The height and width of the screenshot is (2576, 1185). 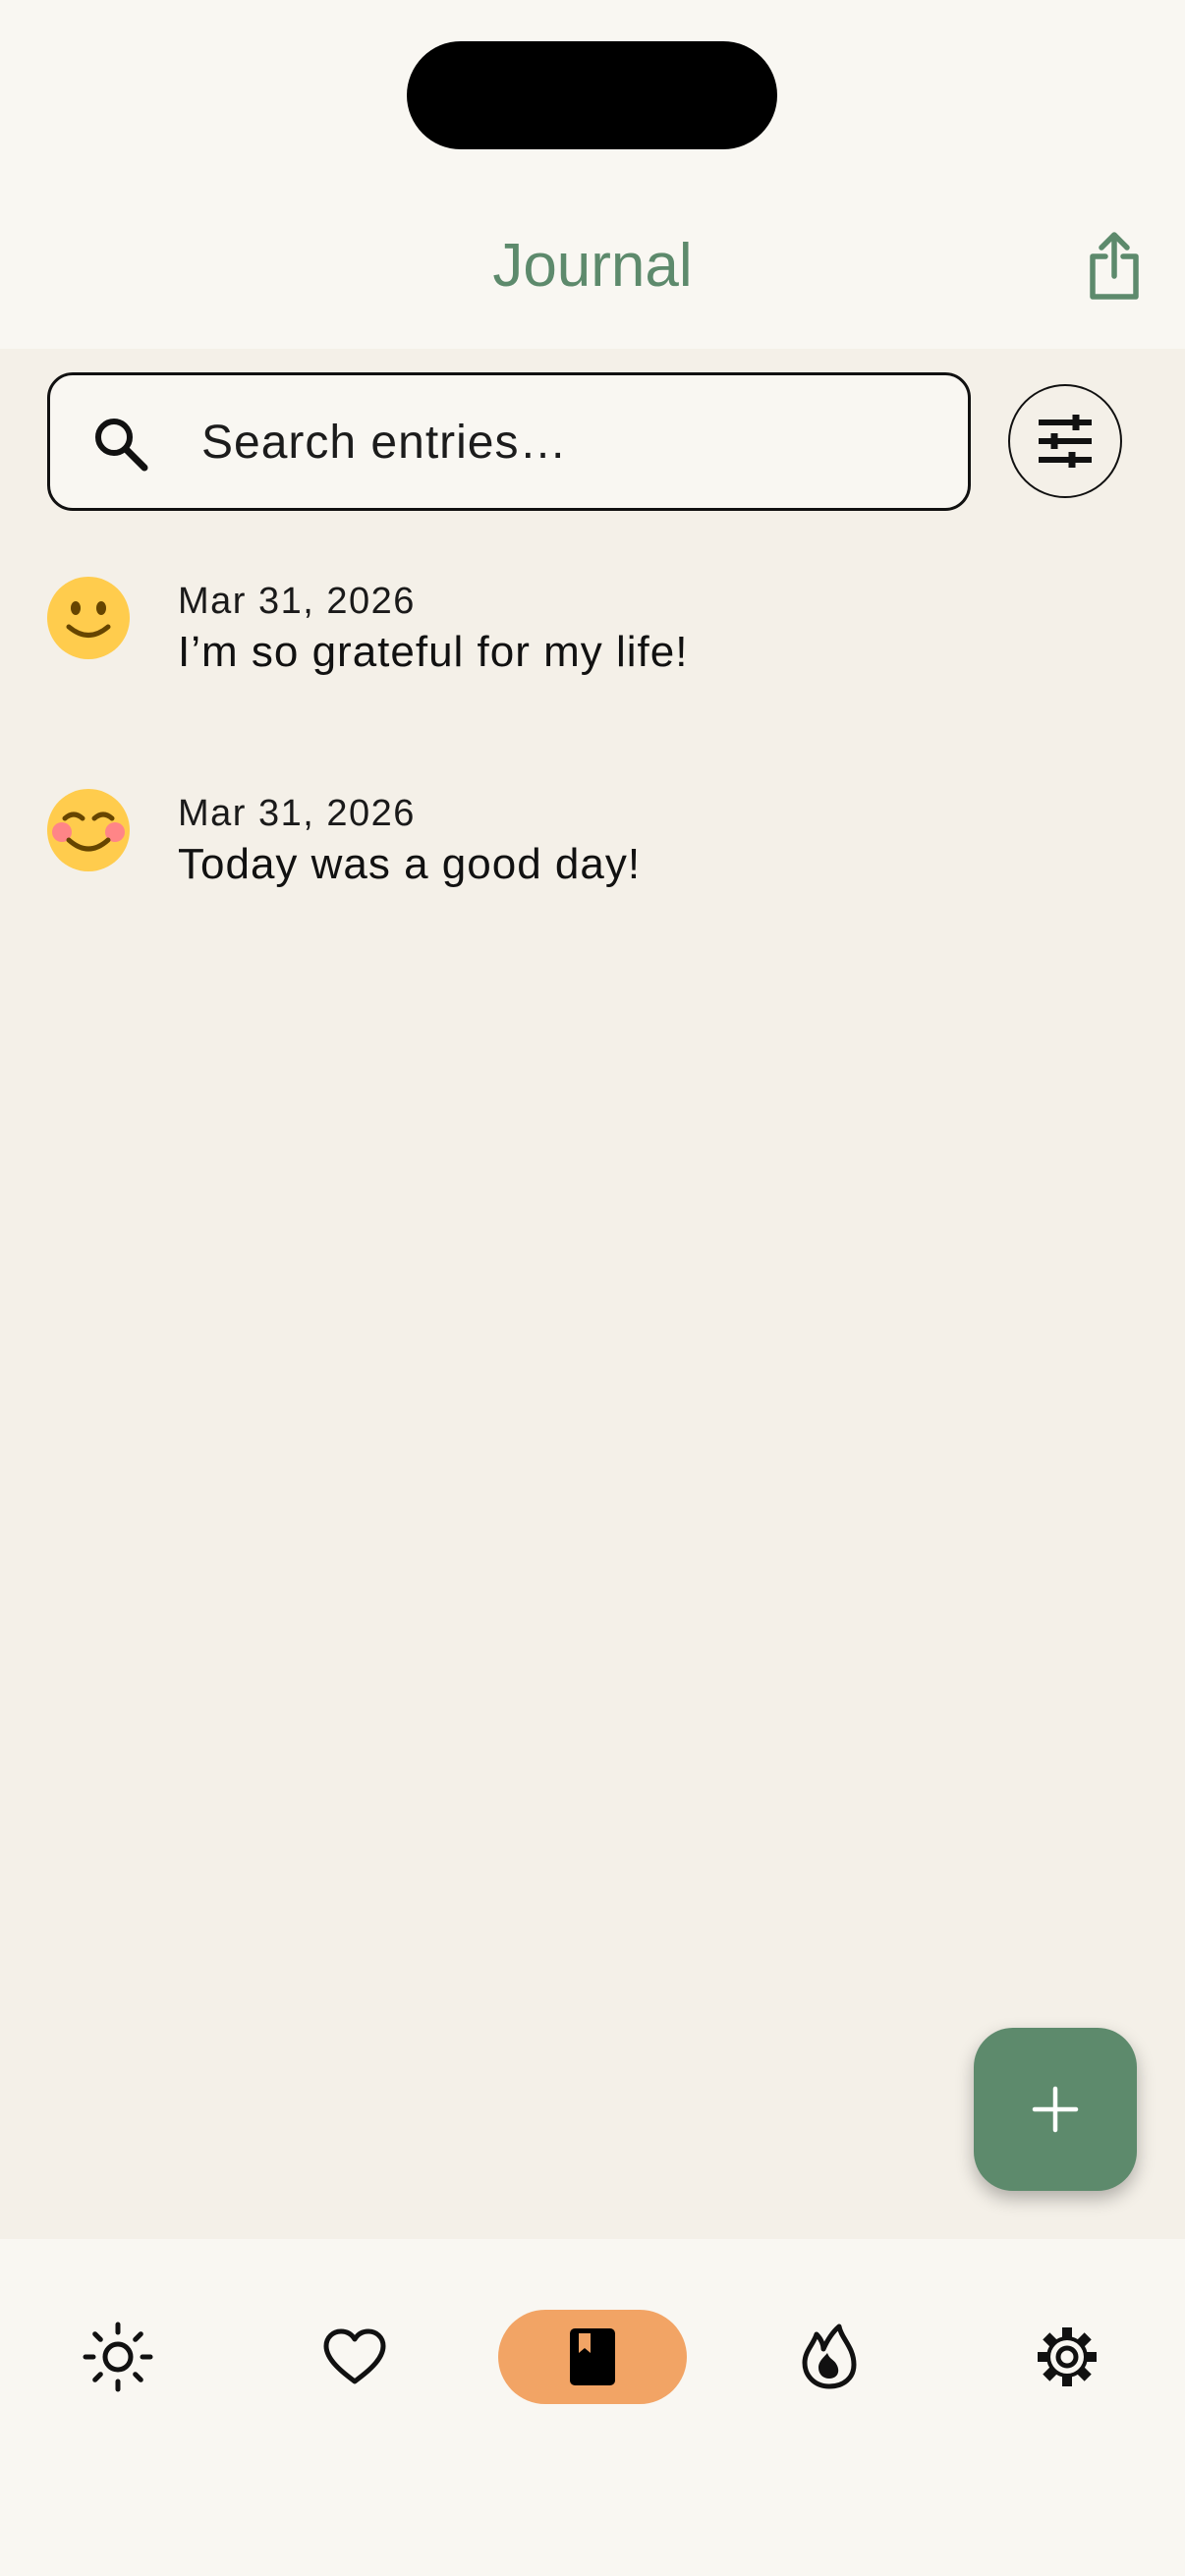 I want to click on bottom-nav, so click(x=592, y=2407).